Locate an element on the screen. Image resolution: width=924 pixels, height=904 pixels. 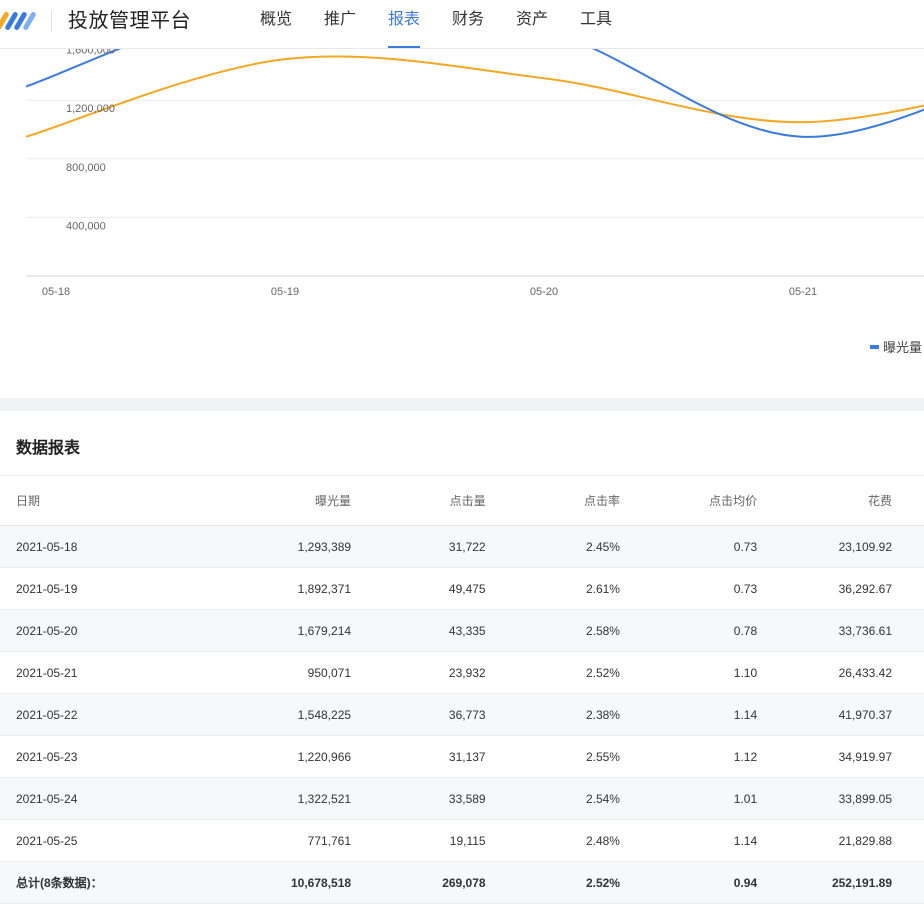
legend-label-impressions: 曝光量 is located at coordinates (902, 347).